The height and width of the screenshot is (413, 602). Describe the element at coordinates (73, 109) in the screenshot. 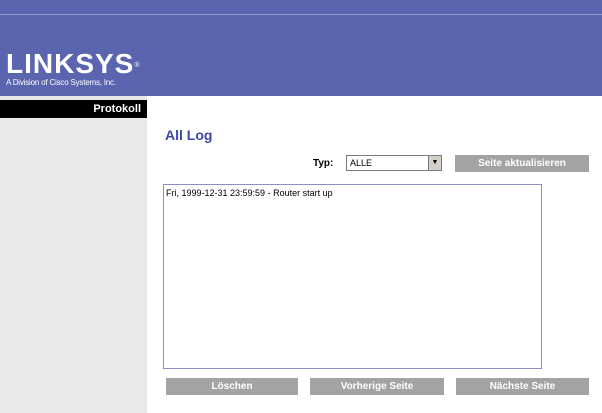

I see `sidebar-section-protokoll: Protokoll` at that location.